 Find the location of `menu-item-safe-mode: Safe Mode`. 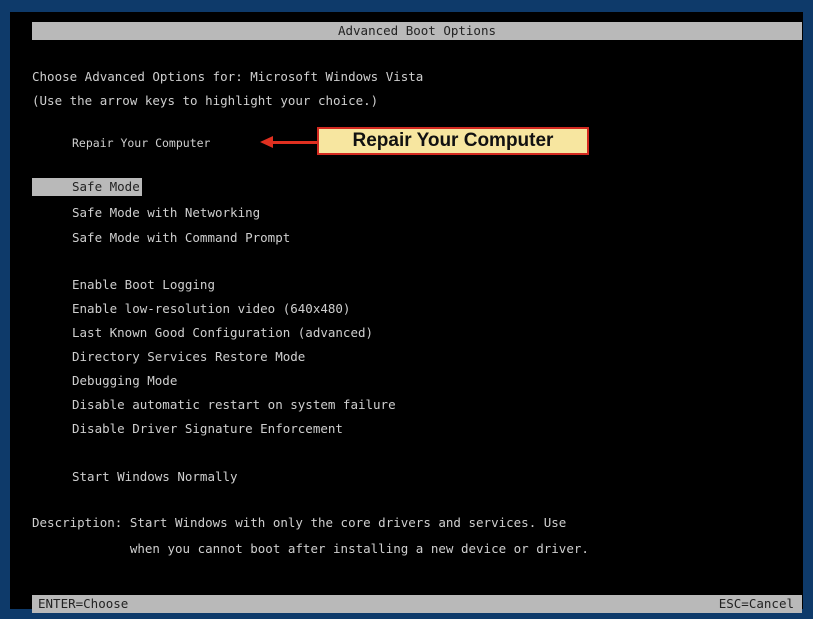

menu-item-safe-mode: Safe Mode is located at coordinates (87, 187).